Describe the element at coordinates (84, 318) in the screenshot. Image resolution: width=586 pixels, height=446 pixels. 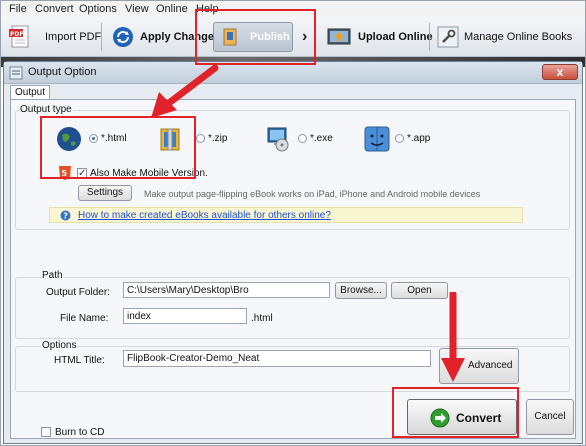
I see `file-name-label: File Name:` at that location.